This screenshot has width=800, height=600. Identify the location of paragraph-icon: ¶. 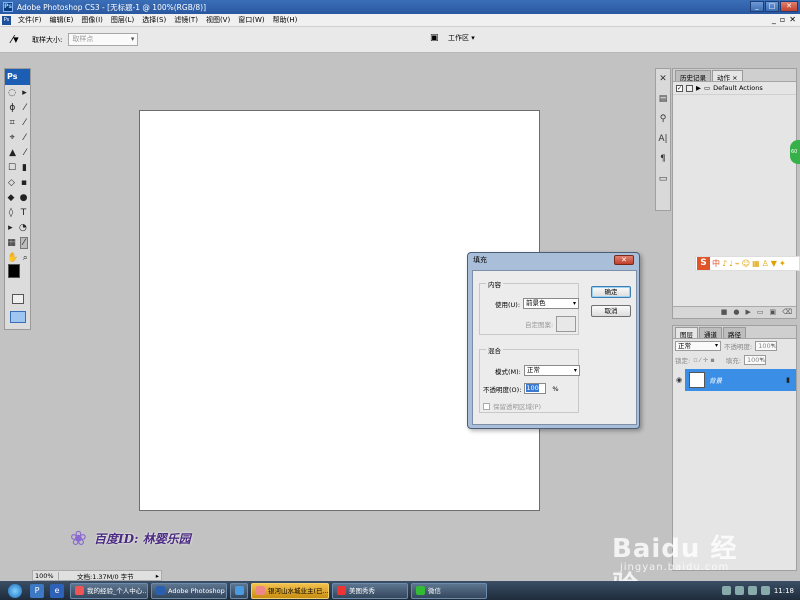
(663, 159).